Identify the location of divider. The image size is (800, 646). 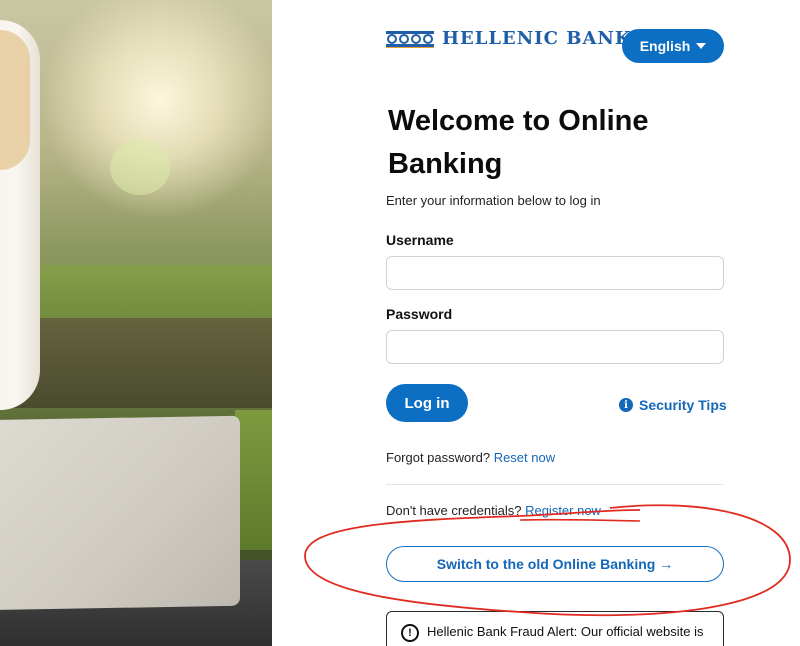
(555, 484).